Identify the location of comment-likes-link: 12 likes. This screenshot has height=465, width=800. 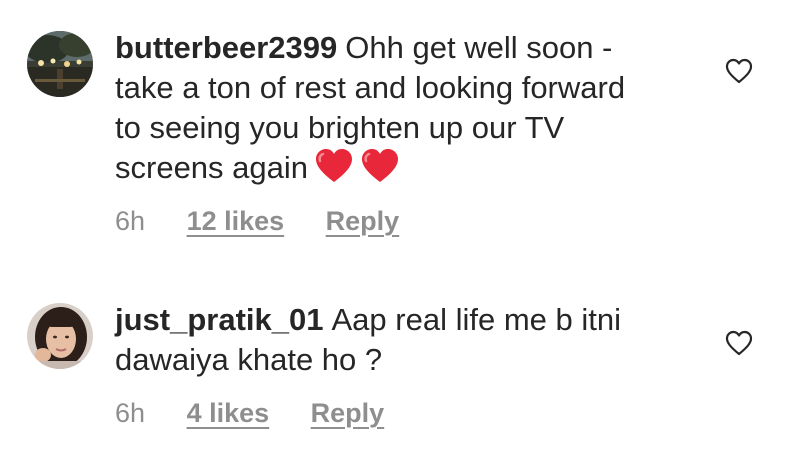
(236, 221).